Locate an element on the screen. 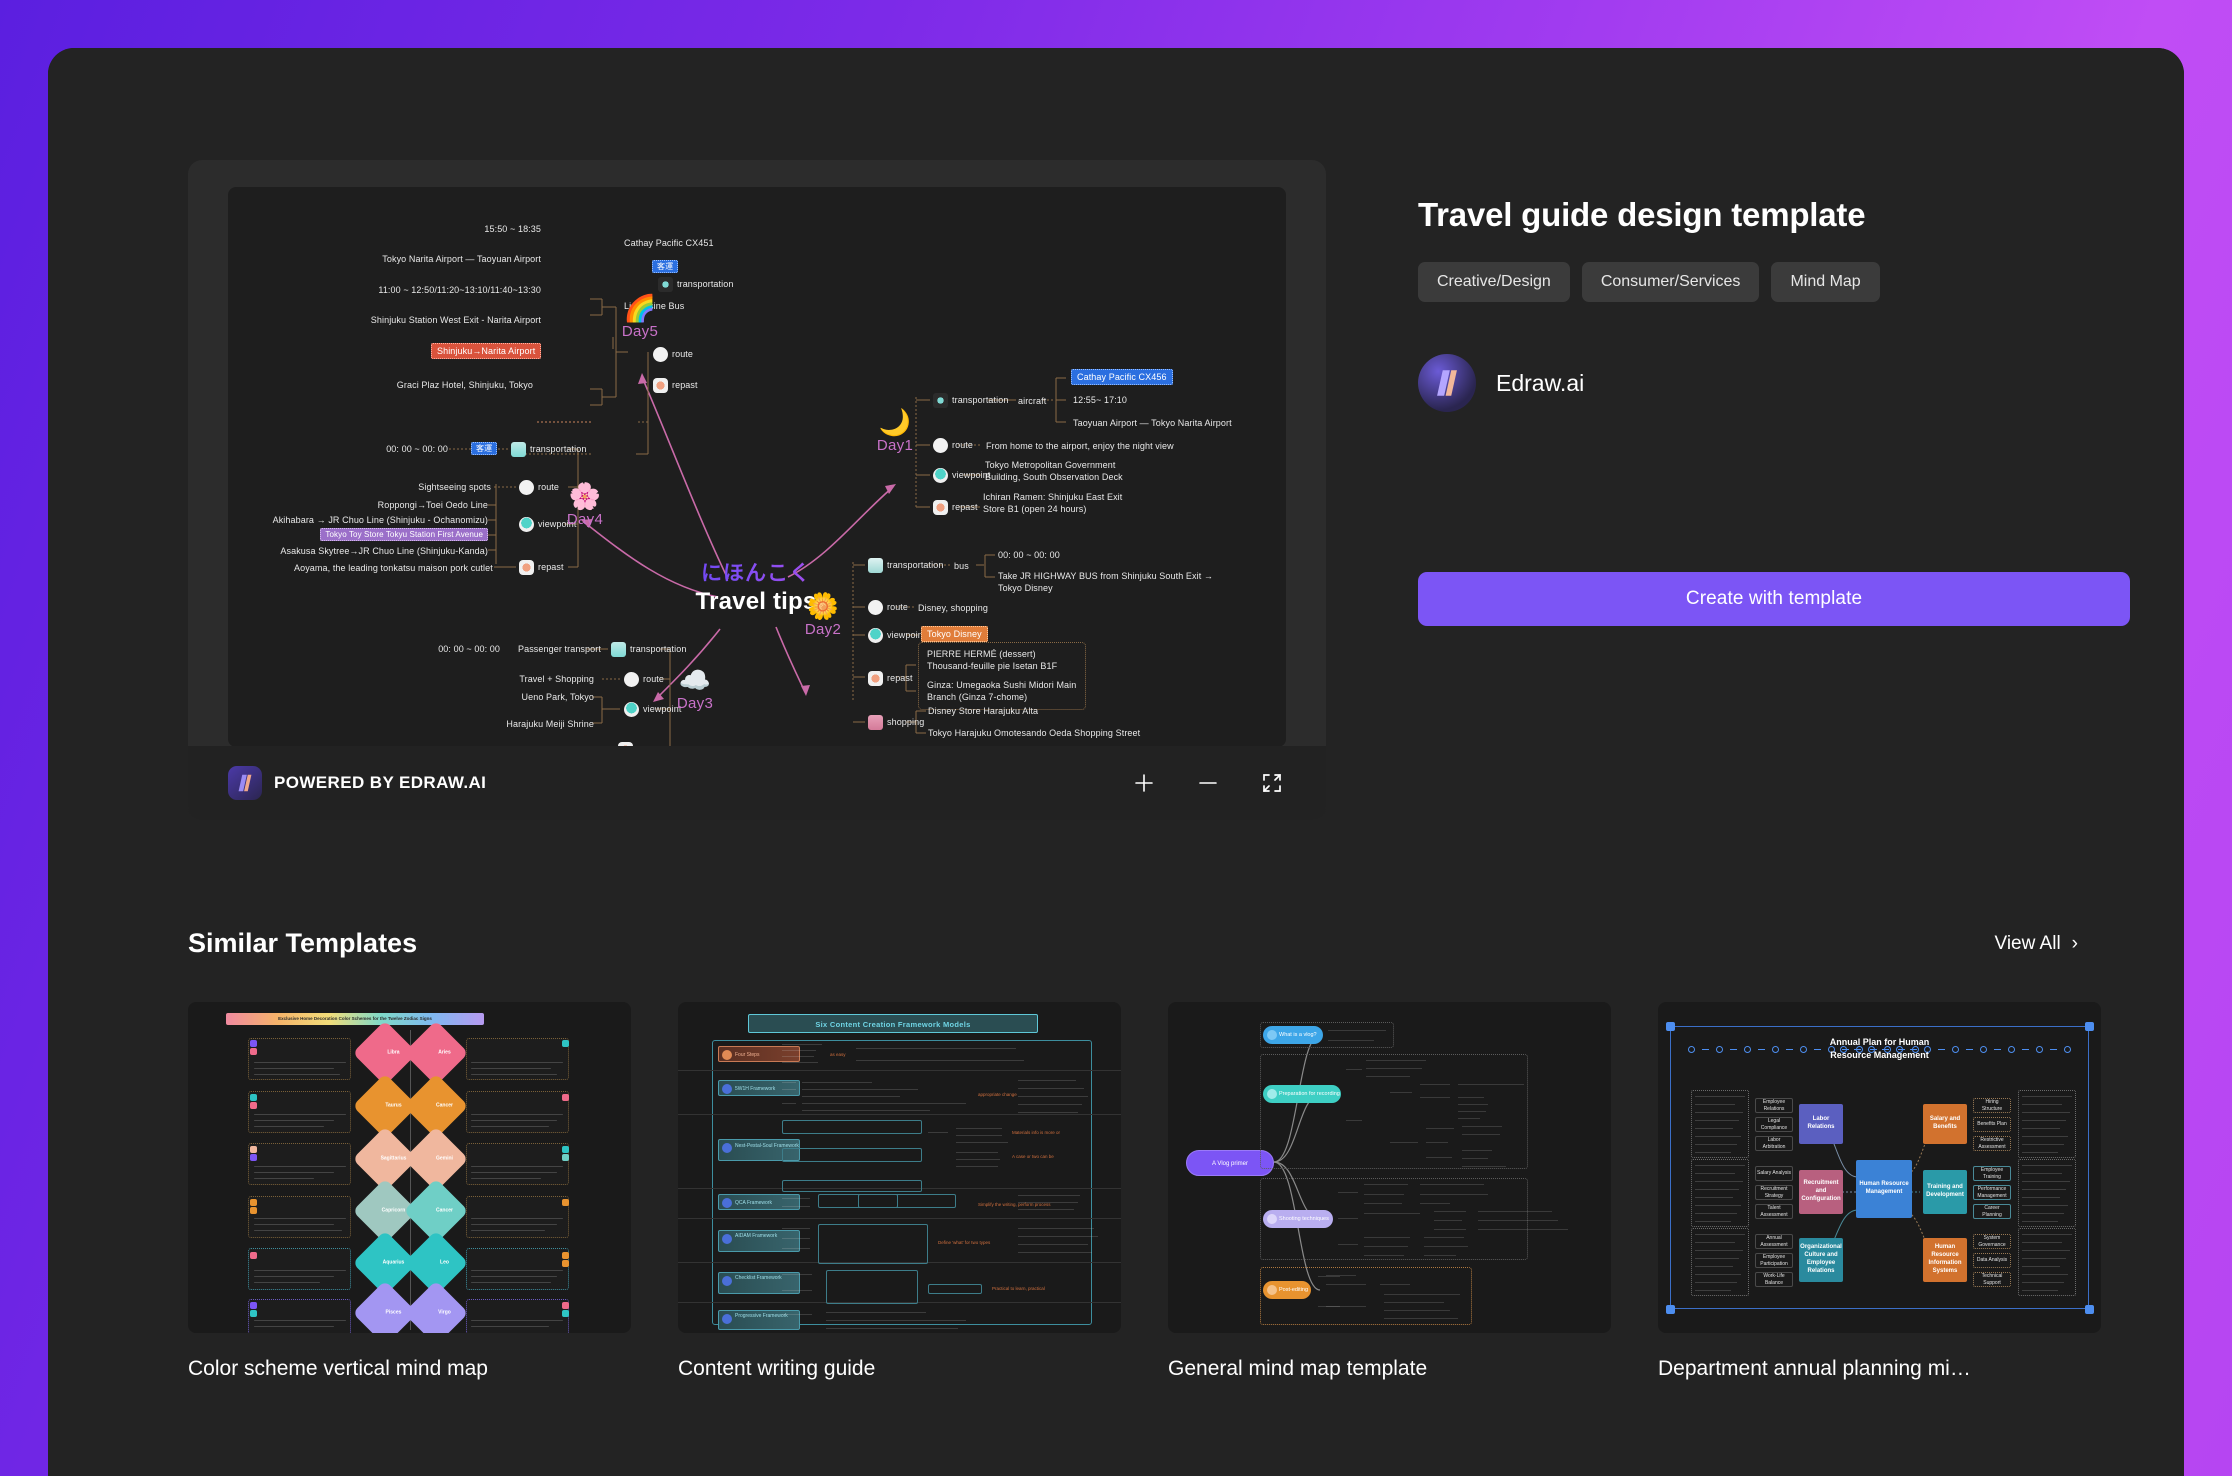 This screenshot has width=2232, height=1476. tag-consumer-services: Consumer/Services is located at coordinates (1670, 282).